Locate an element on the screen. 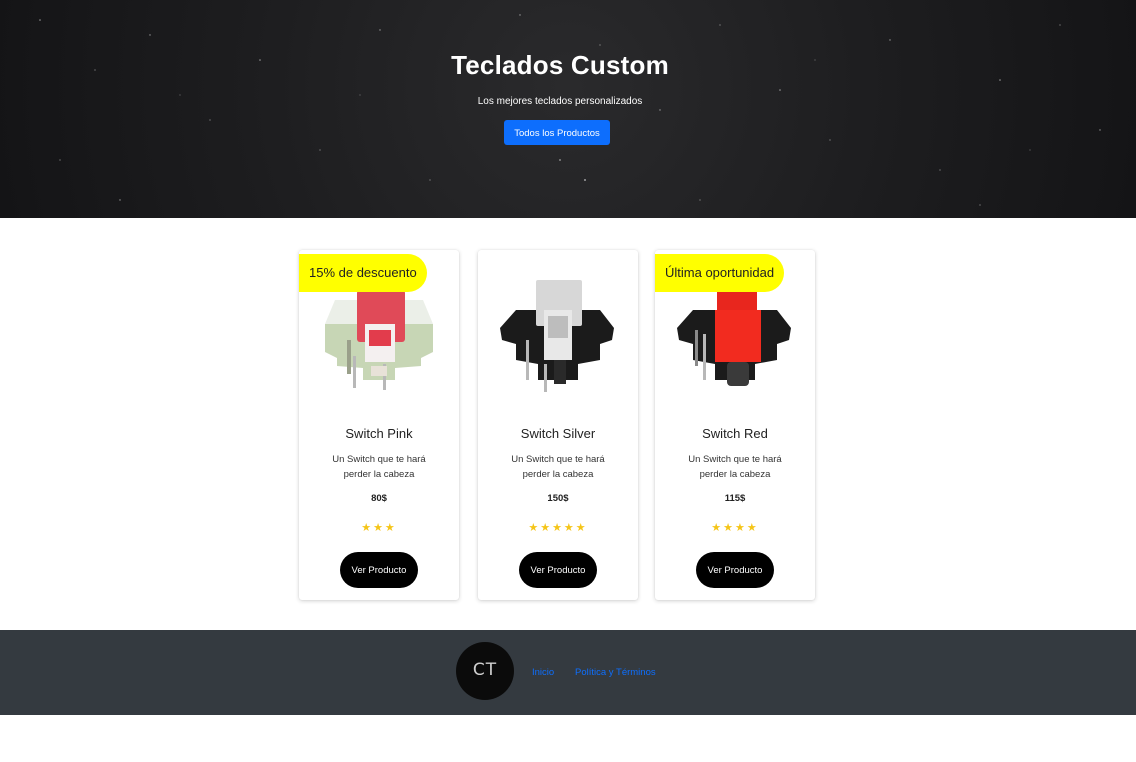  logo-text: CT is located at coordinates (485, 670).